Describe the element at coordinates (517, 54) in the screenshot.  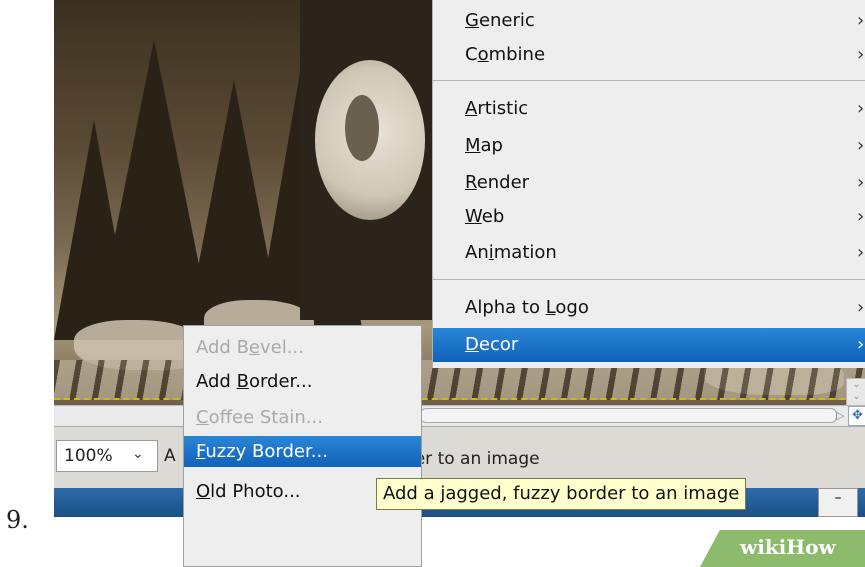
I see `label-part: mbine` at that location.